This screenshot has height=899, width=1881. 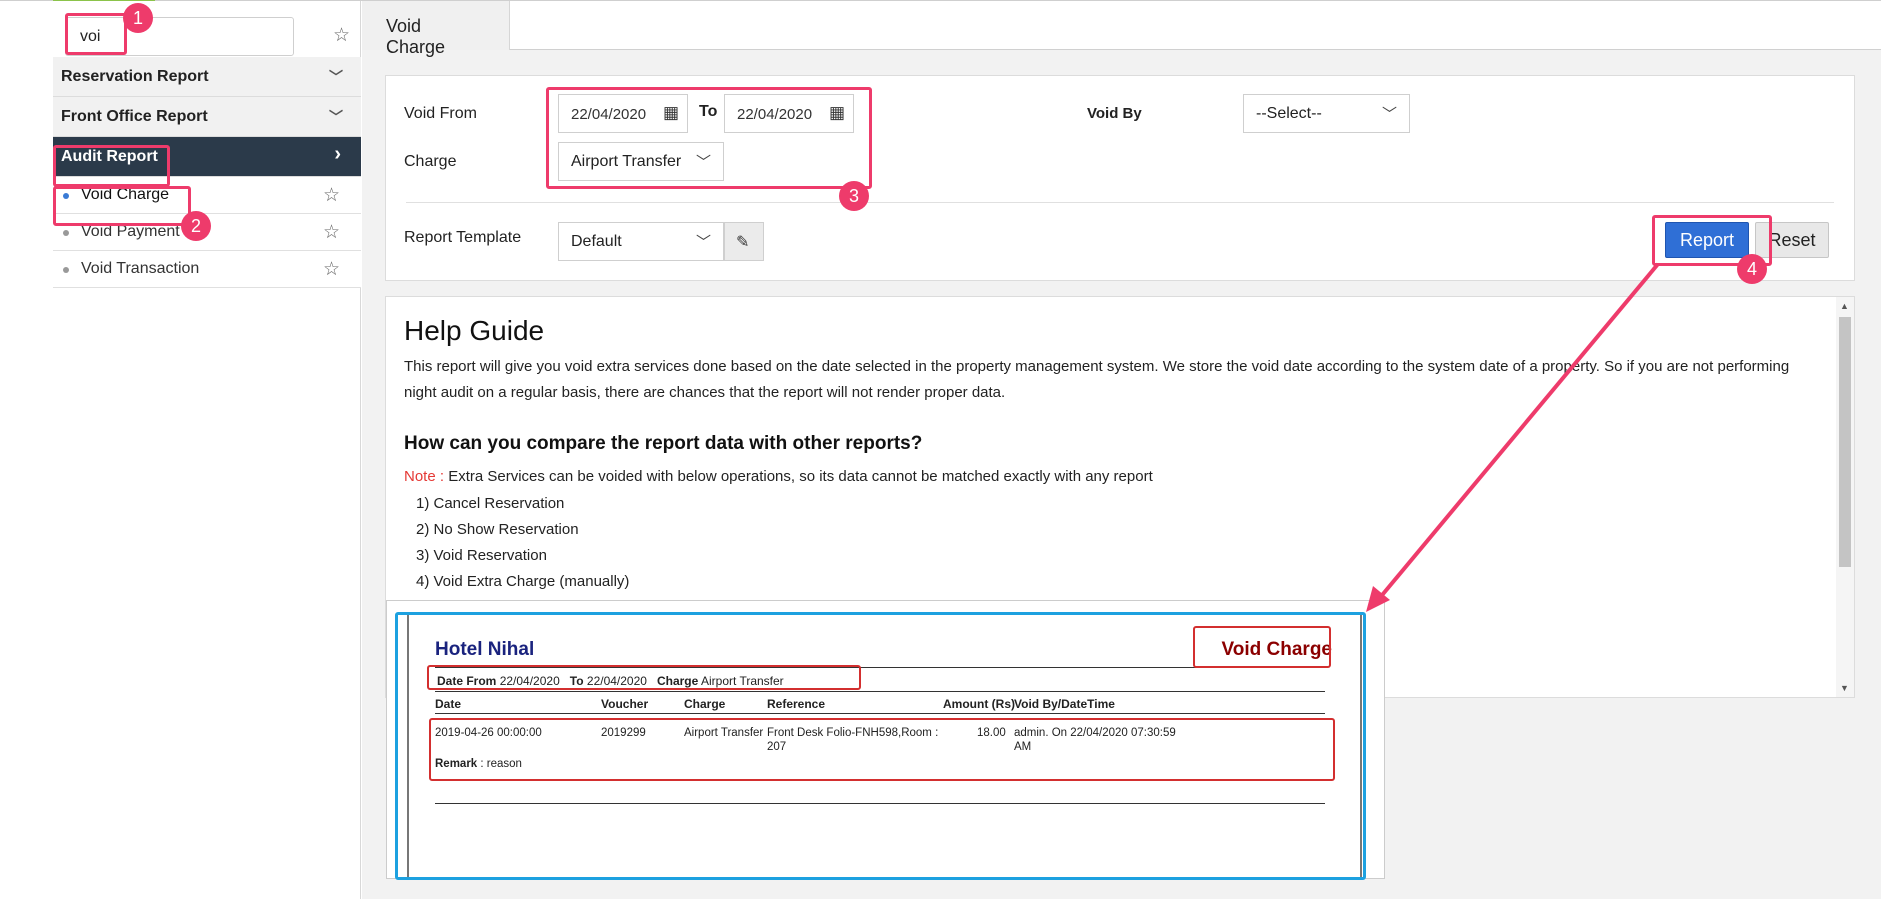 What do you see at coordinates (882, 749) in the screenshot?
I see `highlight-report-row` at bounding box center [882, 749].